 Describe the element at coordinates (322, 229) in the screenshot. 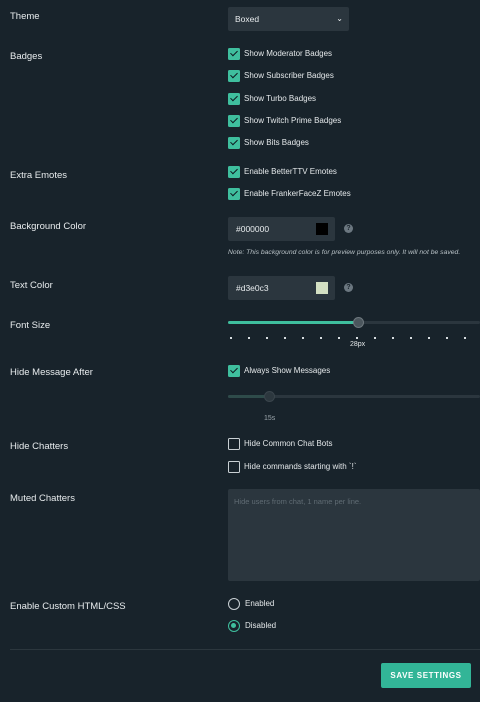

I see `background-color-swatch` at that location.